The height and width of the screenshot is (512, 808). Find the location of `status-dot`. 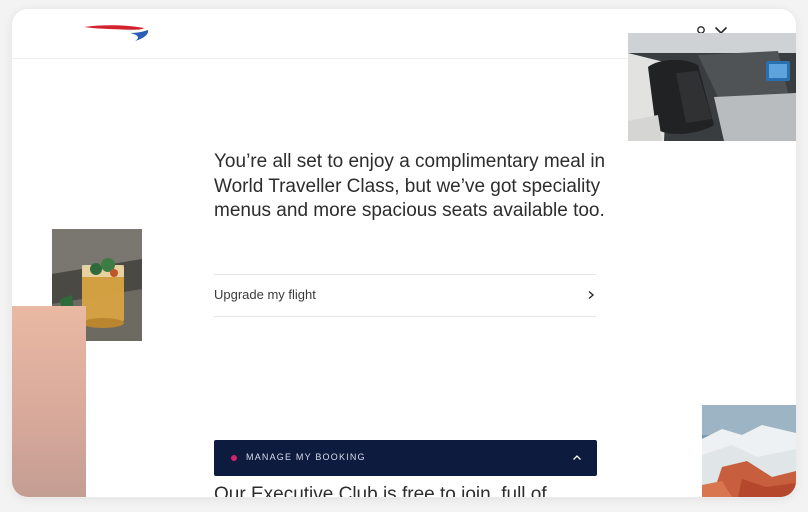

status-dot is located at coordinates (234, 458).